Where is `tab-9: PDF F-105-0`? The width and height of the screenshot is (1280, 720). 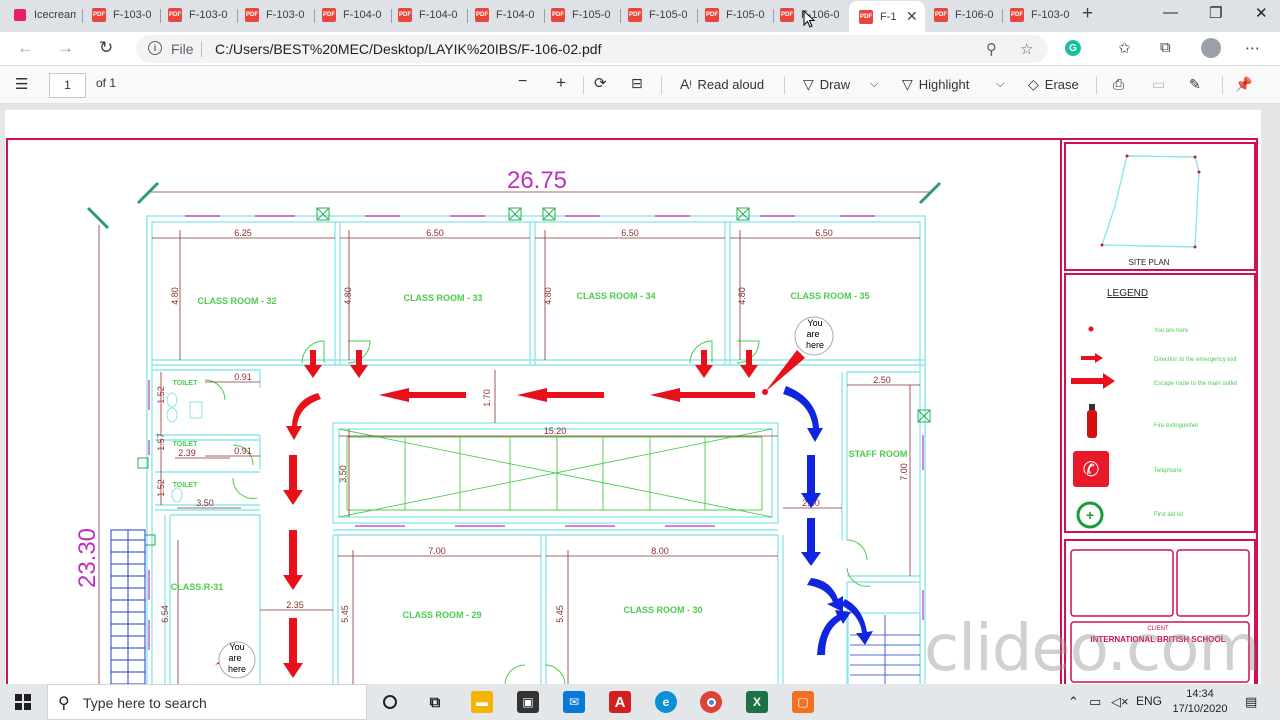 tab-9: PDF F-105-0 is located at coordinates (736, 15).